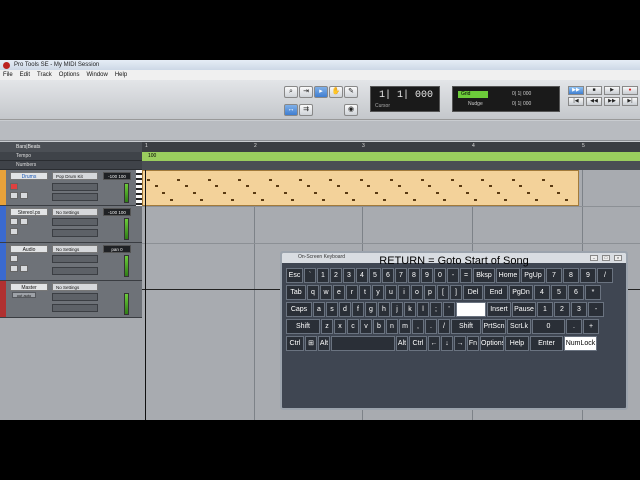  What do you see at coordinates (69, 75) in the screenshot?
I see `menu-options: Options` at bounding box center [69, 75].